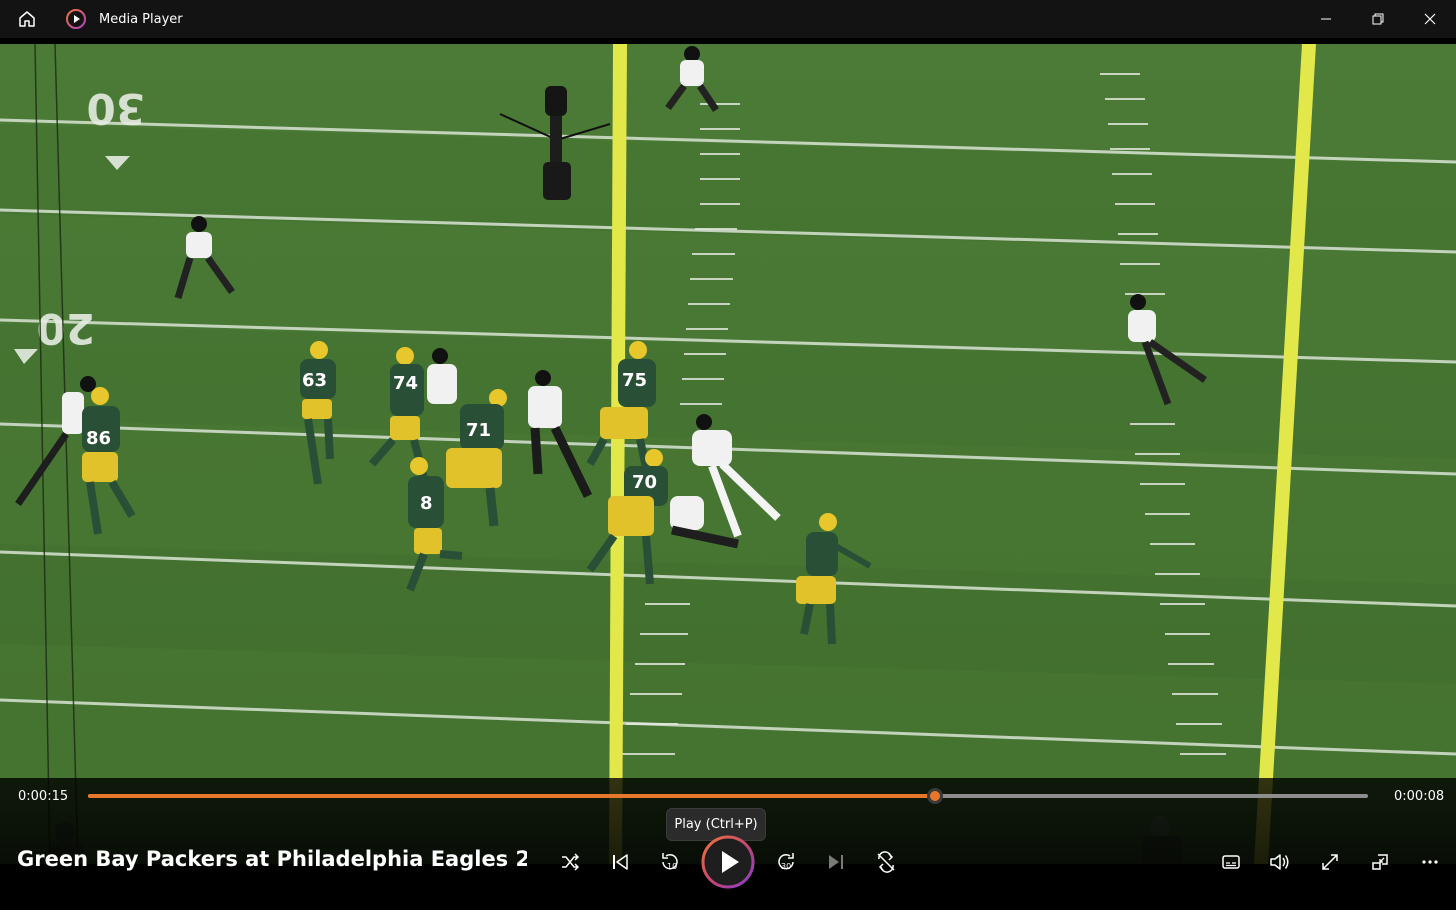 The height and width of the screenshot is (910, 1456). I want to click on title-bar: Media Player, so click(728, 19).